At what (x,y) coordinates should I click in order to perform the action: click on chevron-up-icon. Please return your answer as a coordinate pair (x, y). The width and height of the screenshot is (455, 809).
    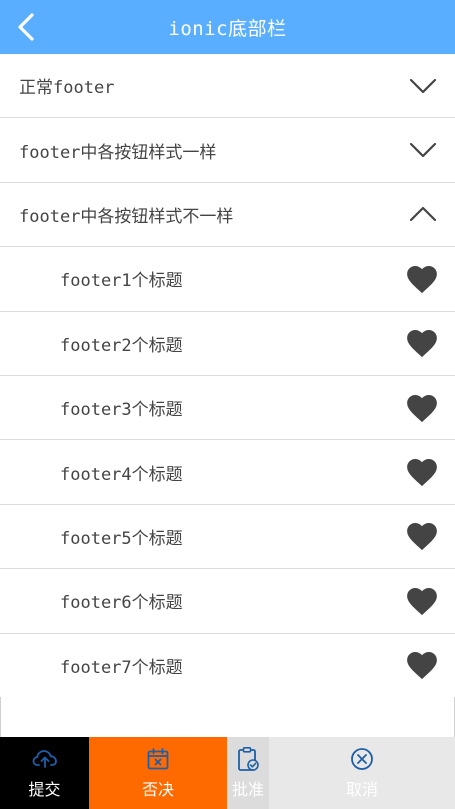
    Looking at the image, I should click on (423, 214).